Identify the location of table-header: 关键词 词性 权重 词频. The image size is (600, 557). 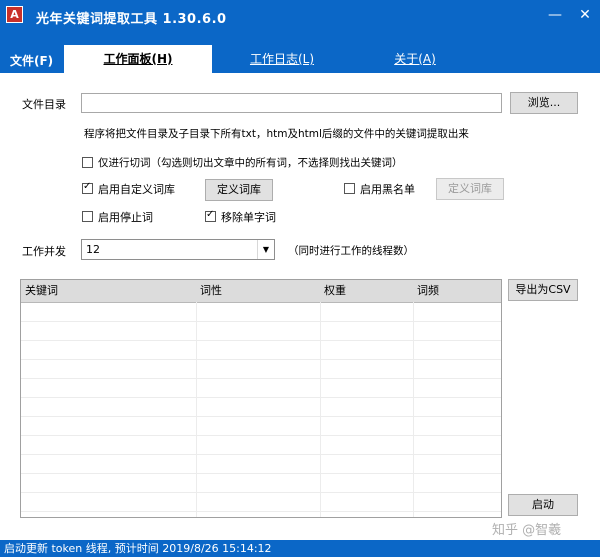
(261, 291).